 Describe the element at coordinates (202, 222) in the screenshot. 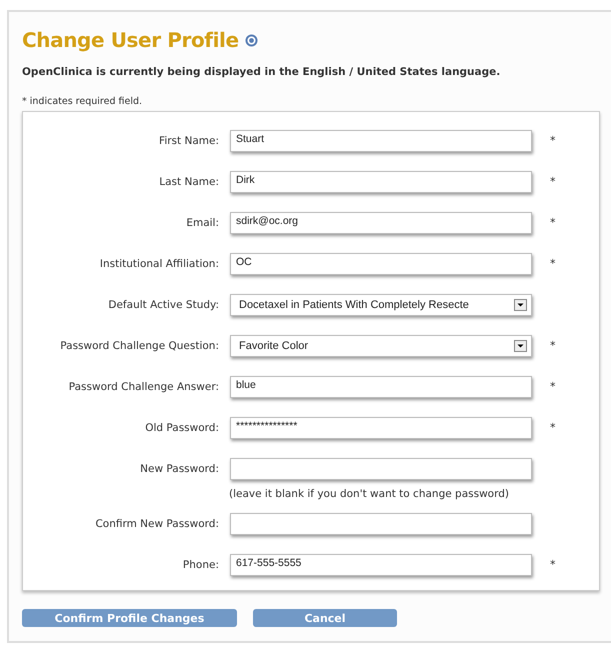

I see `field-label: Email:` at that location.